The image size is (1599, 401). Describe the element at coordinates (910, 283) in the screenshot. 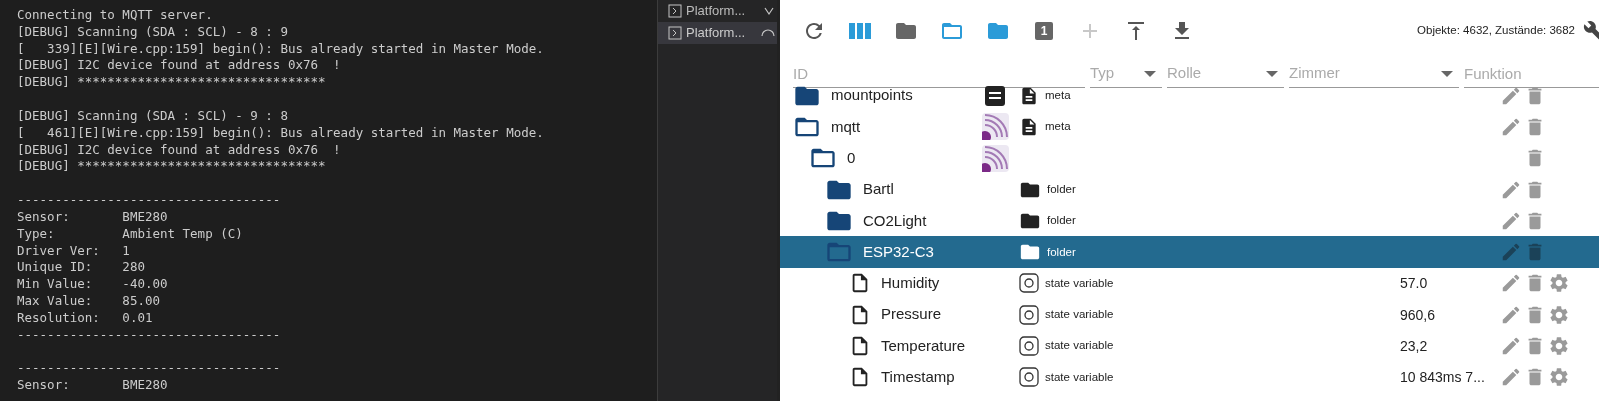

I see `object-name: Humidity` at that location.